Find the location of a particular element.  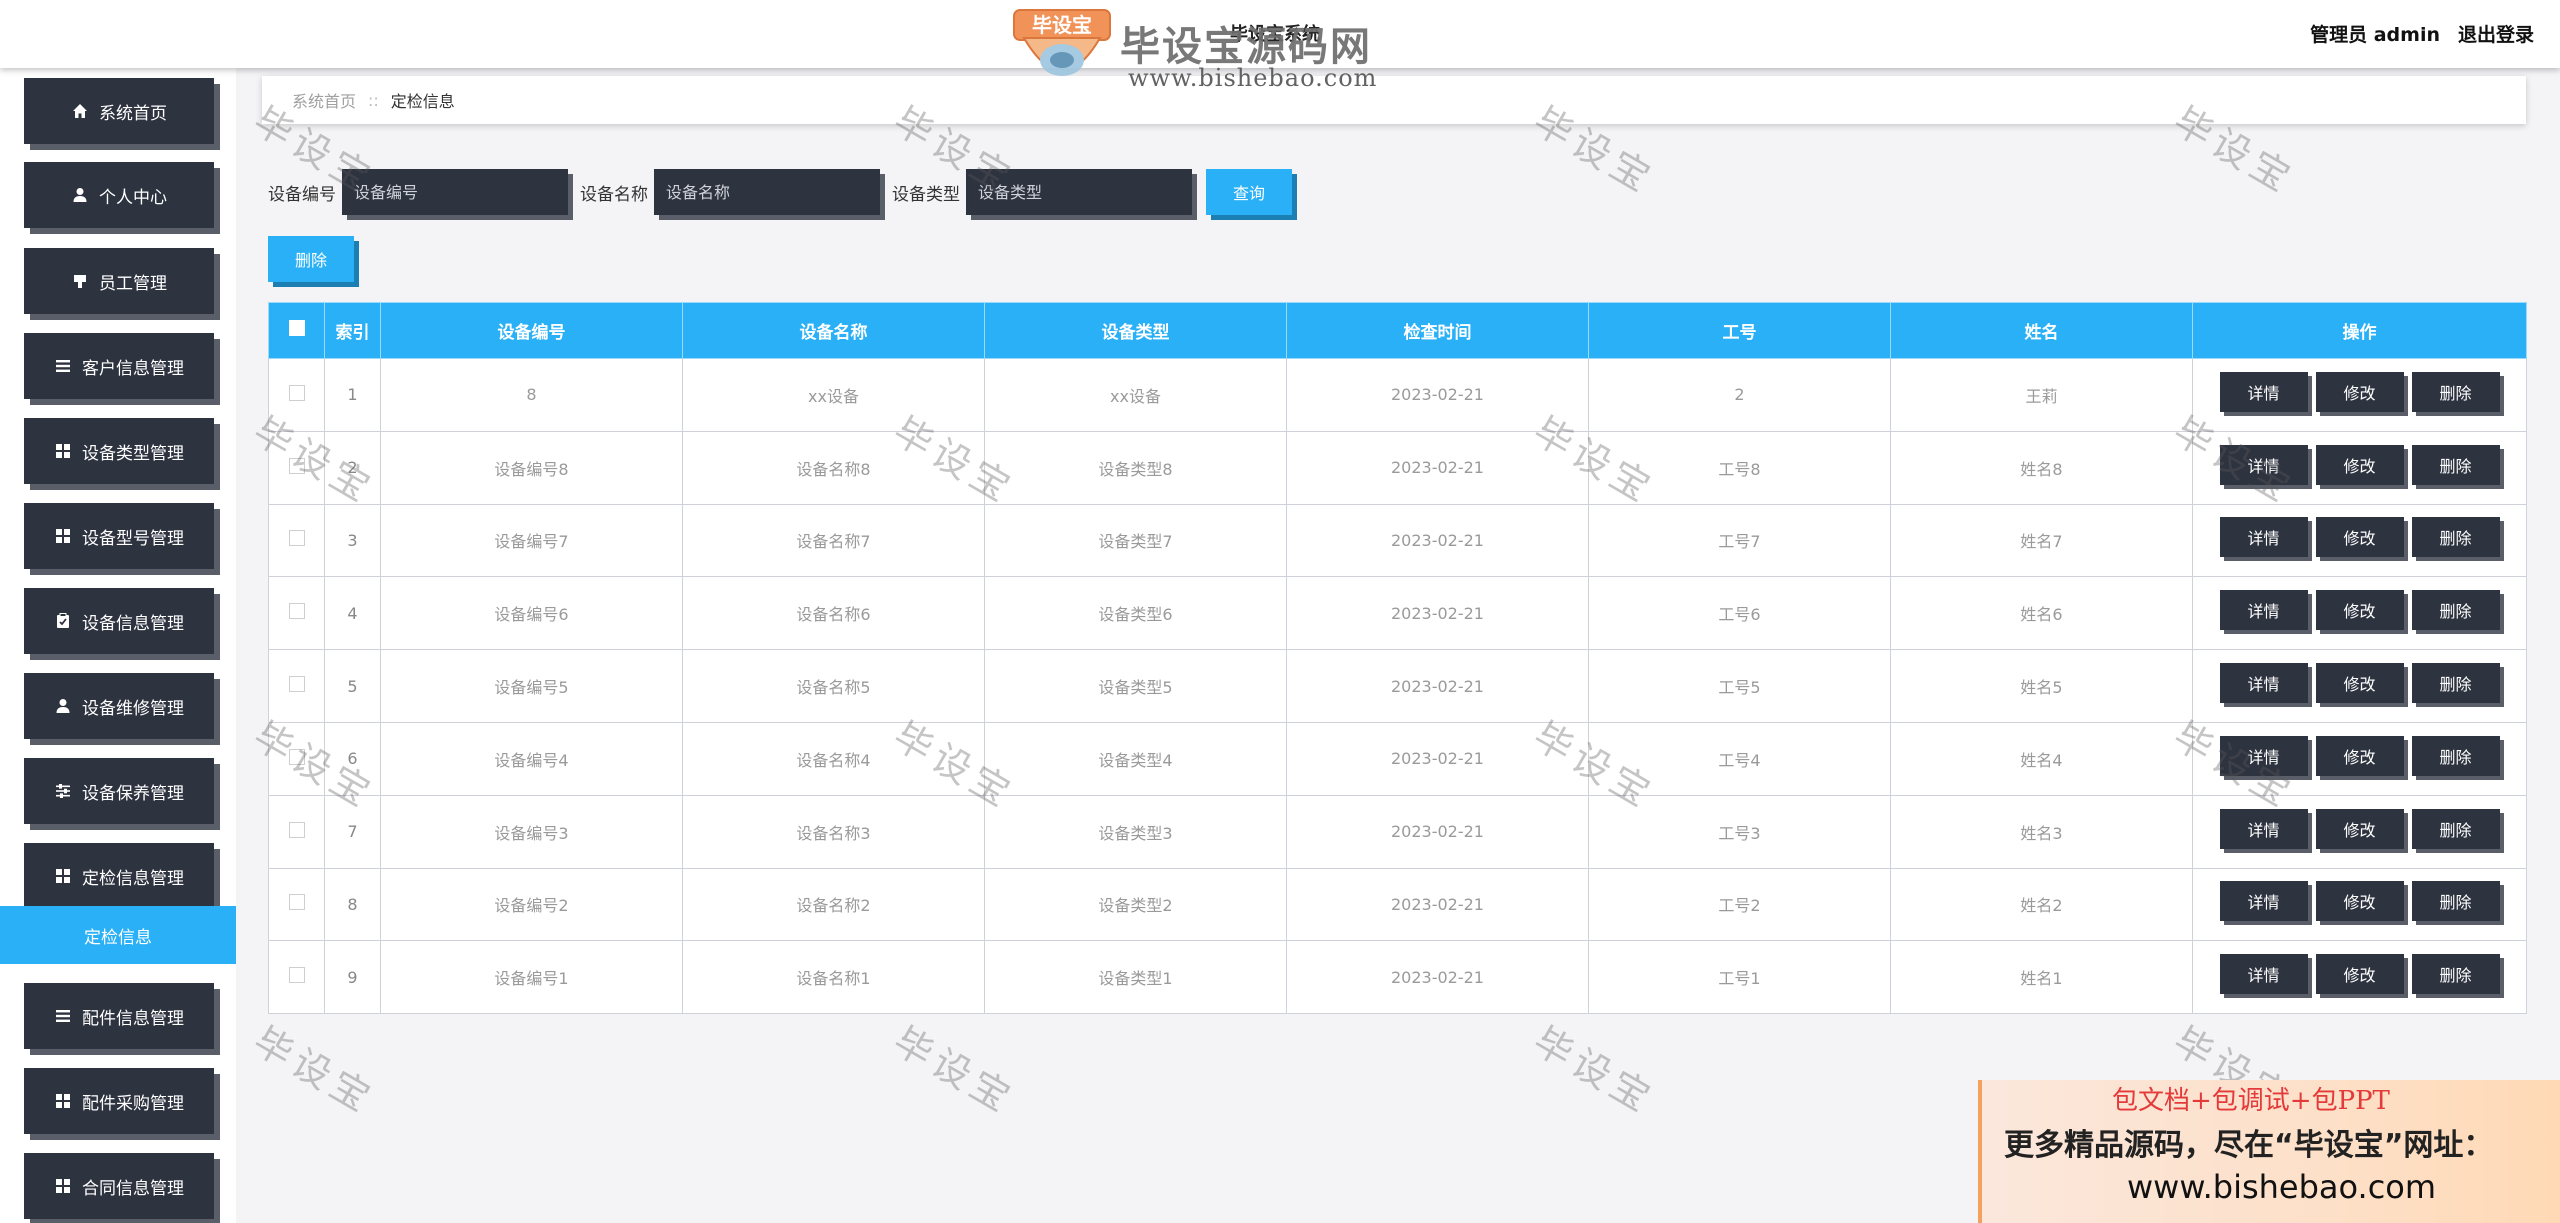

user-icon is located at coordinates (63, 706).